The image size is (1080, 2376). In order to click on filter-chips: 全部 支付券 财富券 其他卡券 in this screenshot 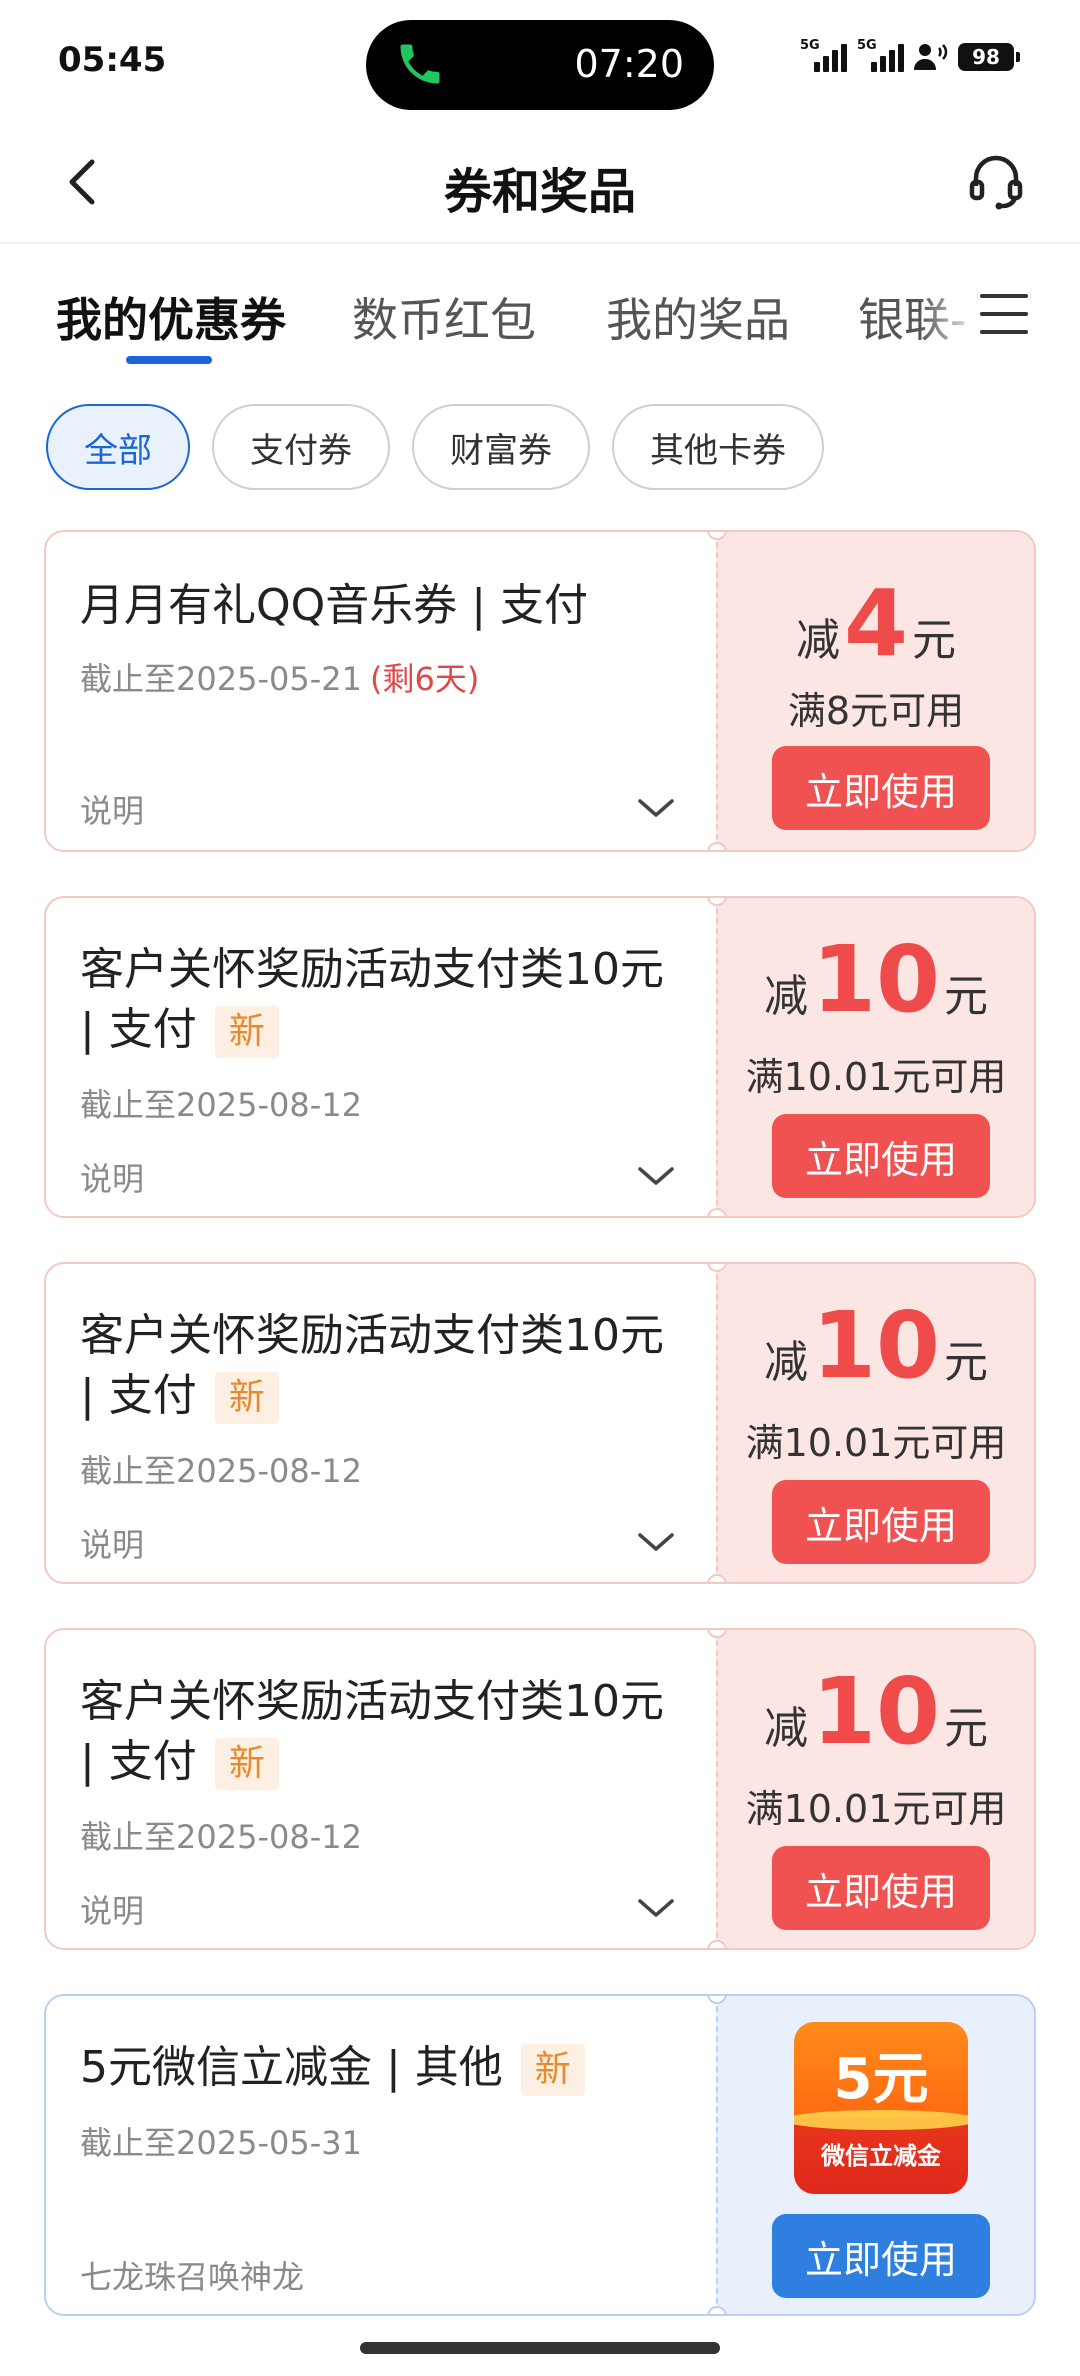, I will do `click(435, 447)`.